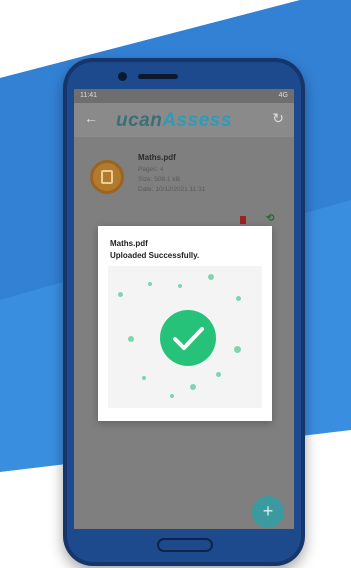  What do you see at coordinates (151, 169) in the screenshot?
I see `file-pages: Pages: 4` at bounding box center [151, 169].